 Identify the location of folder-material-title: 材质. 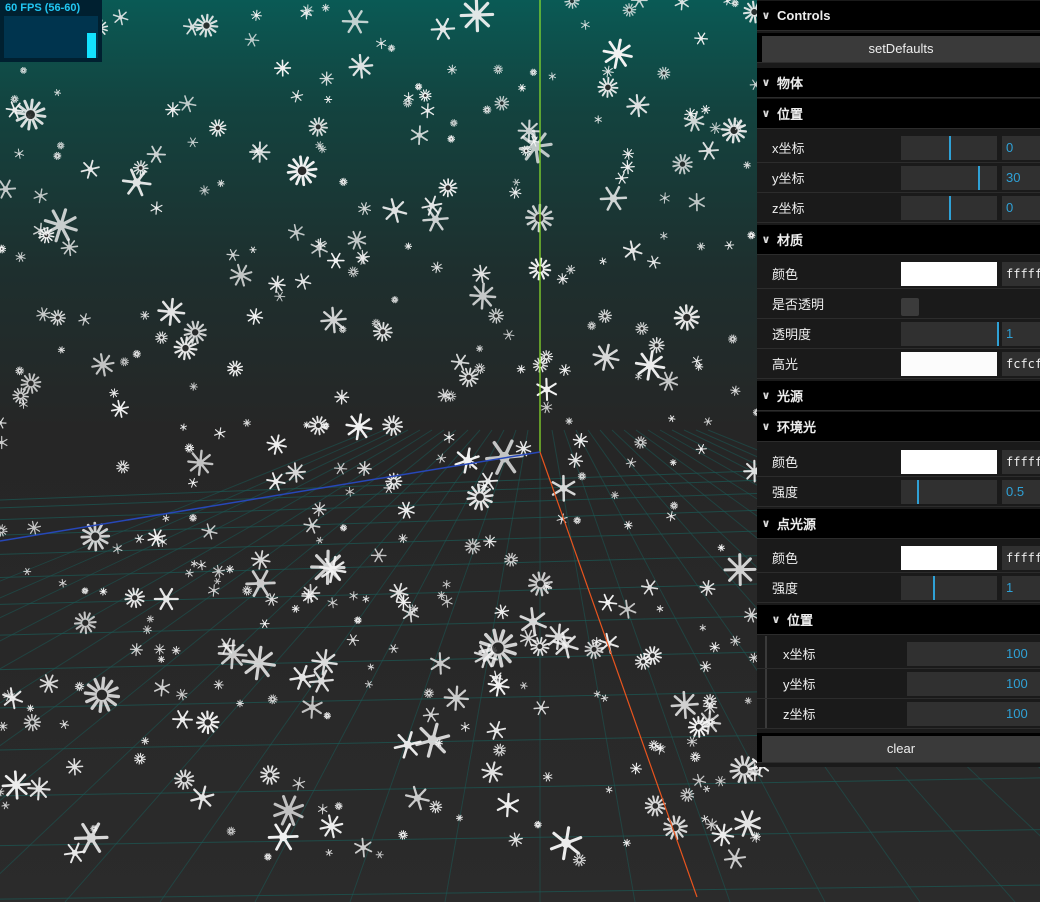
(790, 240).